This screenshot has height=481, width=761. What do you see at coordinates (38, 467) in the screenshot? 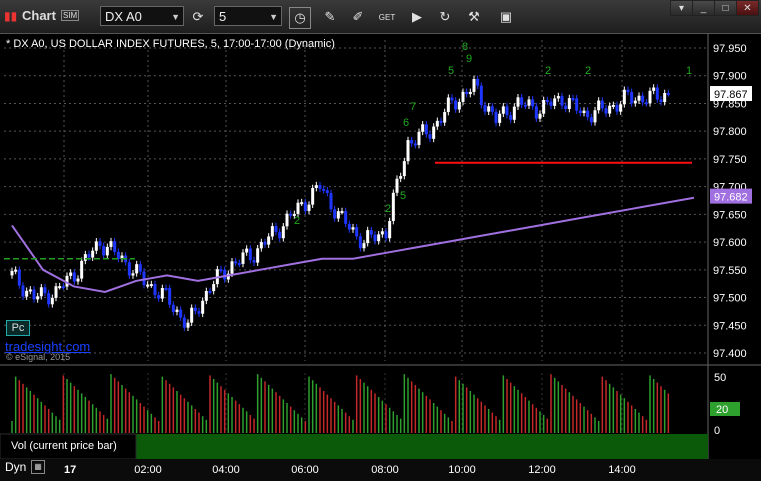
I see `calendar-icon: ▦` at bounding box center [38, 467].